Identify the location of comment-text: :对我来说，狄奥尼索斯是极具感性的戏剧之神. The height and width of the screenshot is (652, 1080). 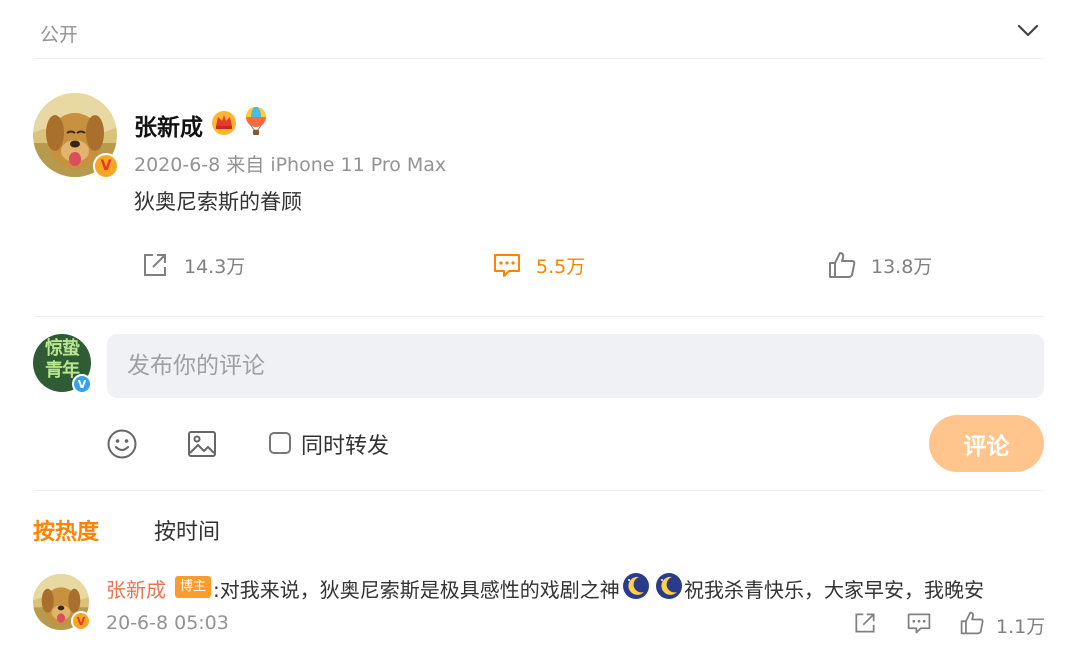
(416, 590).